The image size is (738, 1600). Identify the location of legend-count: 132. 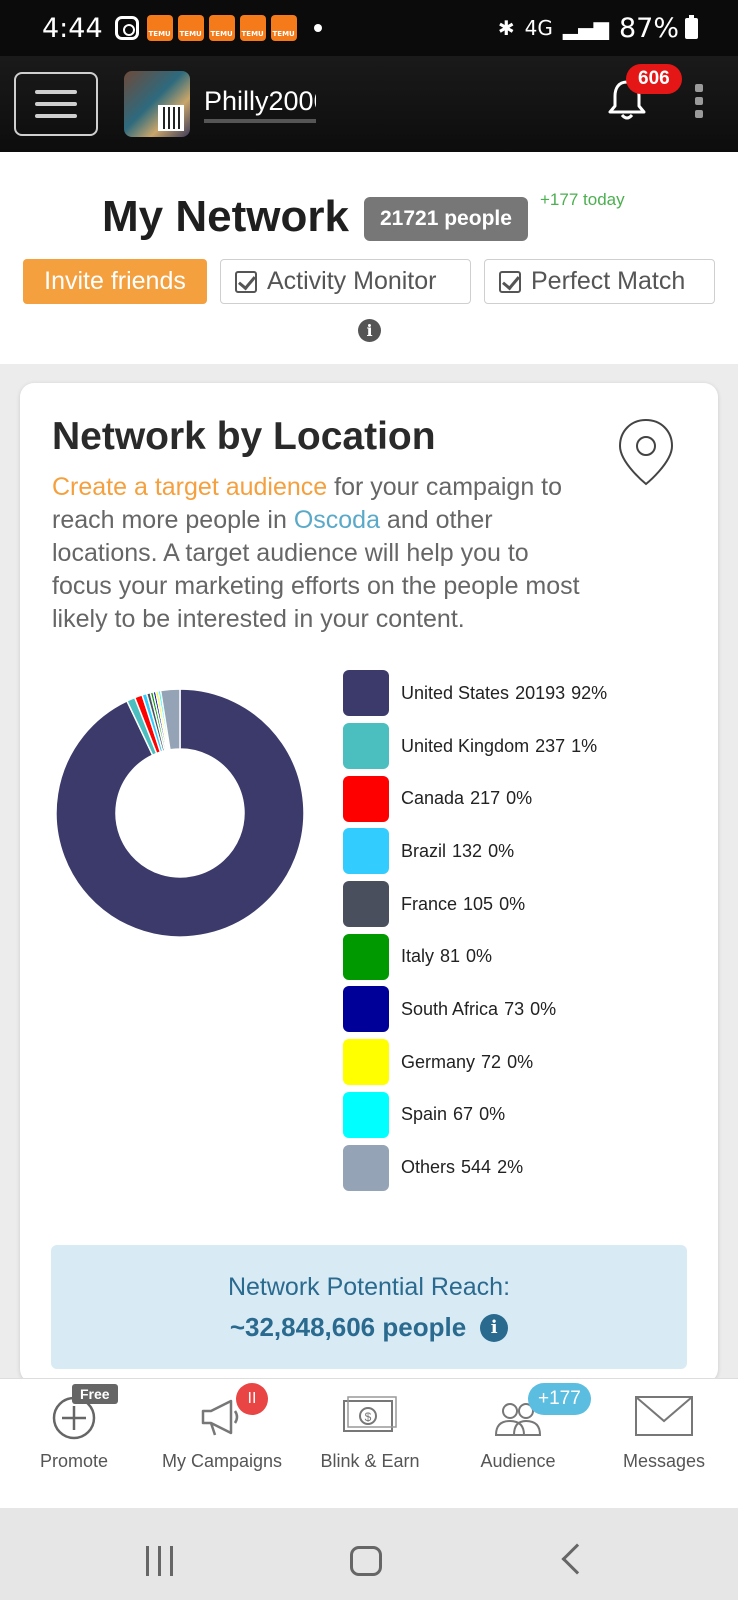
(467, 850).